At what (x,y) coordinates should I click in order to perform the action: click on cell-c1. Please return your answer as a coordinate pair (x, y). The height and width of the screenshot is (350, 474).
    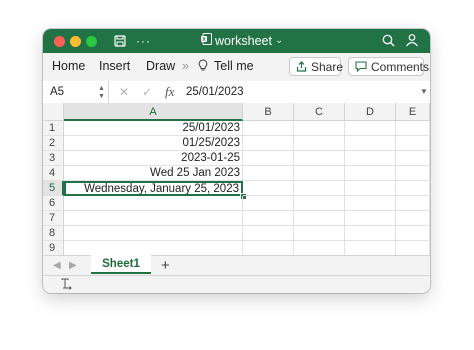
    Looking at the image, I should click on (319, 128).